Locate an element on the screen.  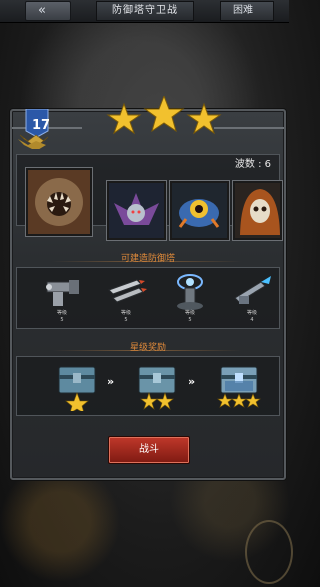
fight-button-label: 战斗 is located at coordinates (149, 449).